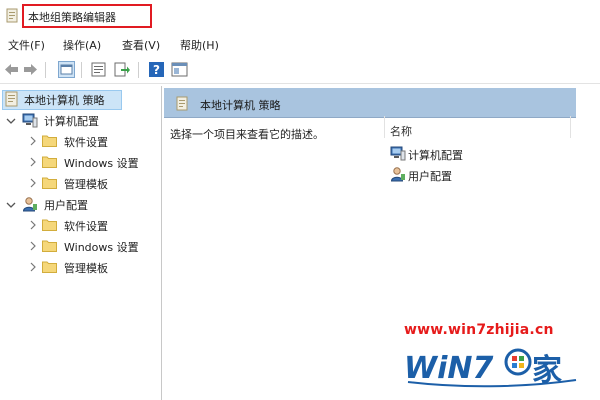 Image resolution: width=600 pixels, height=400 pixels. I want to click on column-header-name: 名称, so click(401, 131).